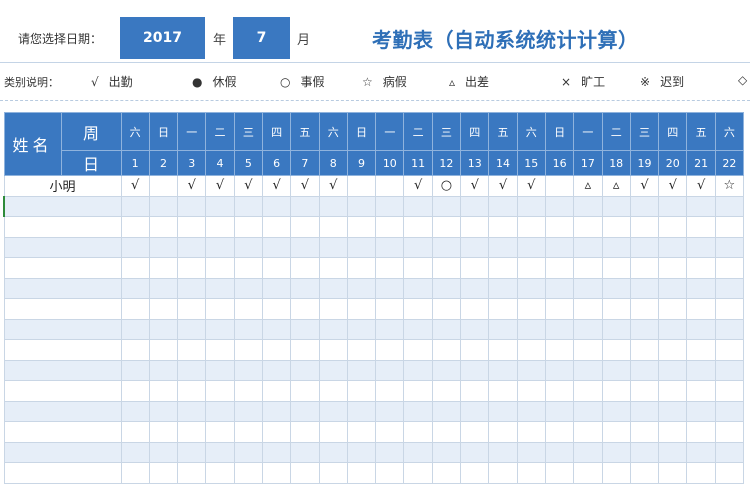 This screenshot has height=501, width=750. What do you see at coordinates (62, 186) in the screenshot?
I see `employee-name-cell: 小明` at bounding box center [62, 186].